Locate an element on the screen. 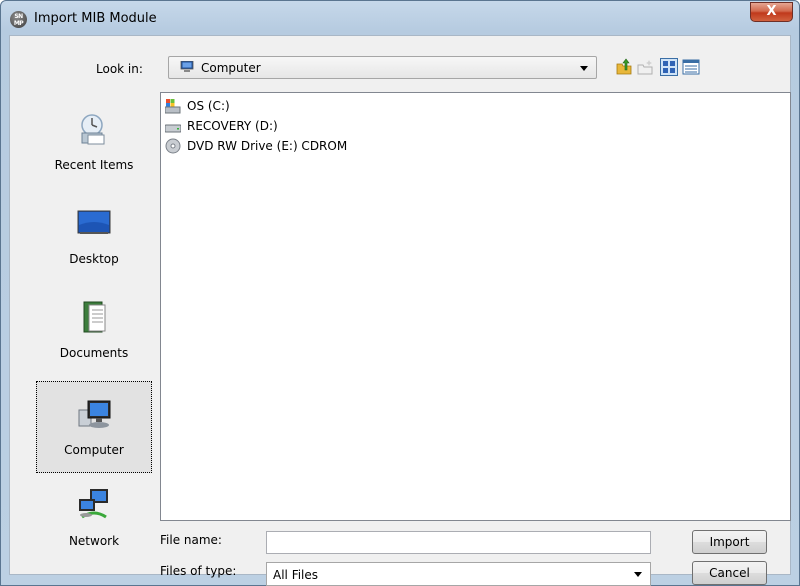 The width and height of the screenshot is (800, 586). window-title: Import MIB Module is located at coordinates (95, 18).